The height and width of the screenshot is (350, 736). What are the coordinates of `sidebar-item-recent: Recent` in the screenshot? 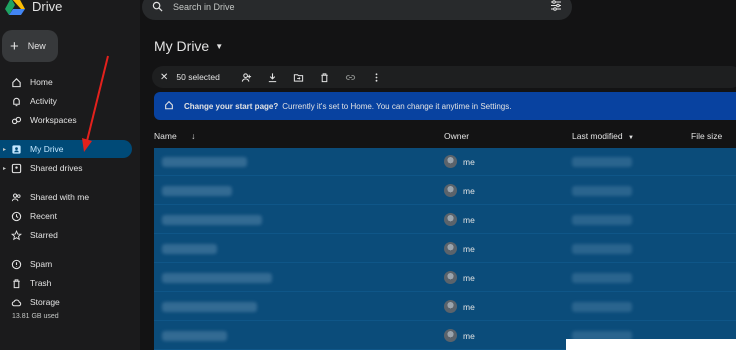 It's located at (66, 216).